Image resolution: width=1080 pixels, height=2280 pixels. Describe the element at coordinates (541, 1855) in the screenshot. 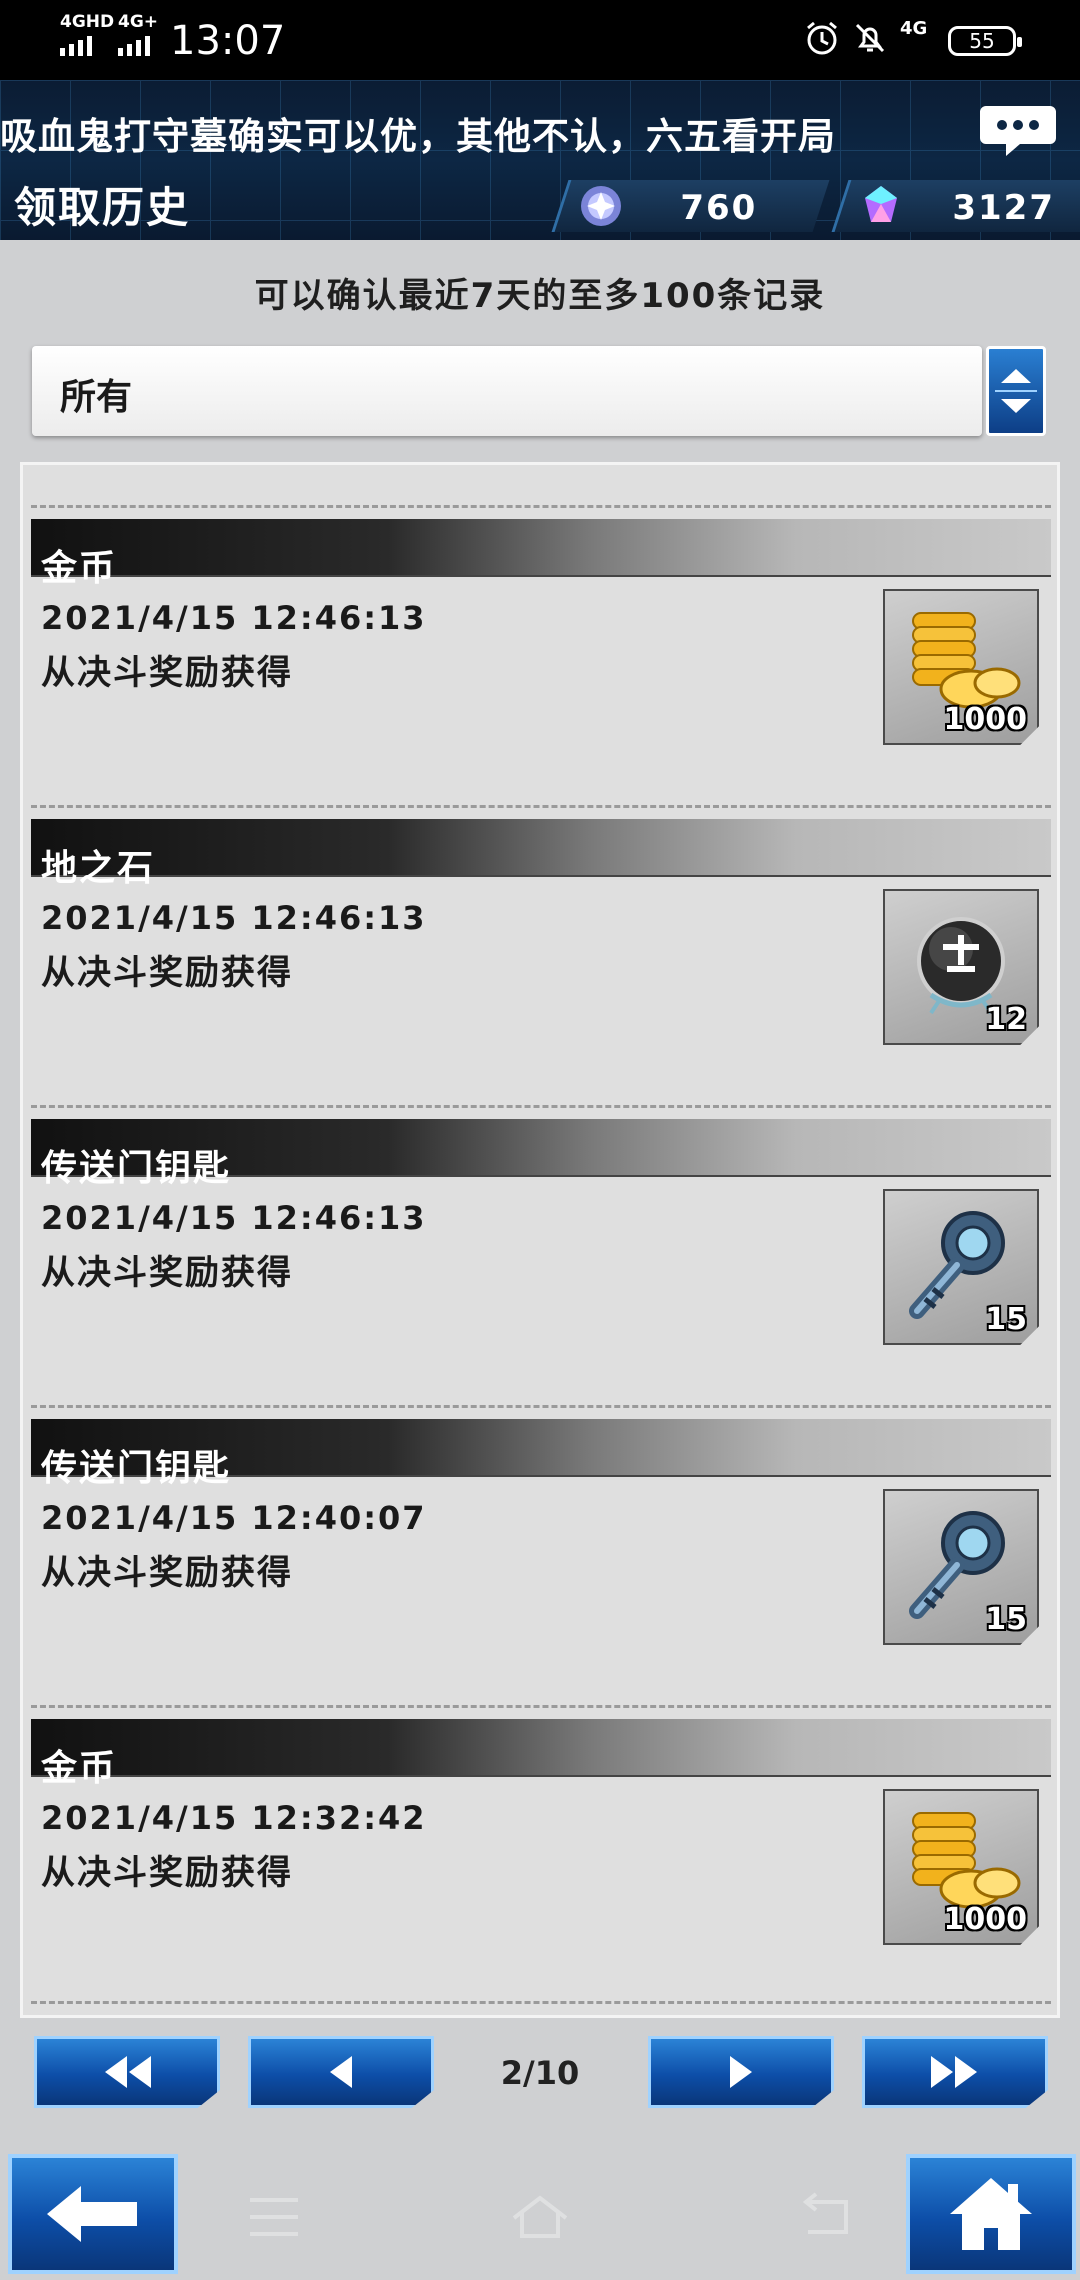

I see `list-item: 金币 2021/4/15 12:32:42 从决斗奖励获得 1000` at that location.